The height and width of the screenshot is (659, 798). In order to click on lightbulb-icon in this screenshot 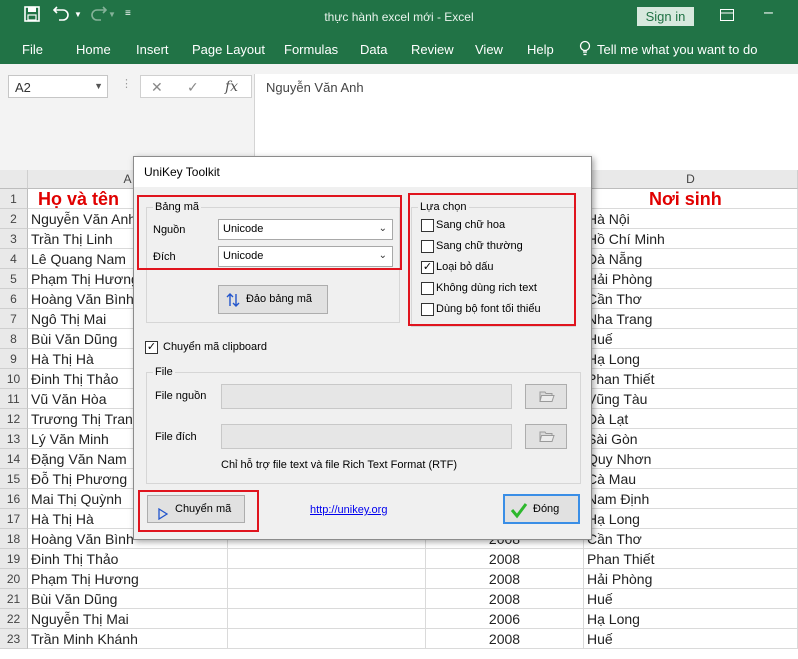, I will do `click(585, 49)`.